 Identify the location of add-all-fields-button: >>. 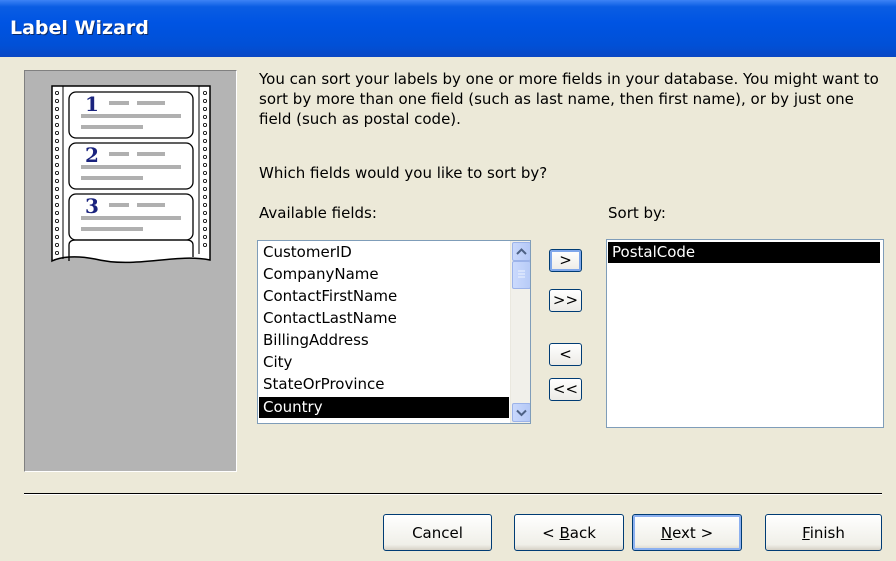
(565, 300).